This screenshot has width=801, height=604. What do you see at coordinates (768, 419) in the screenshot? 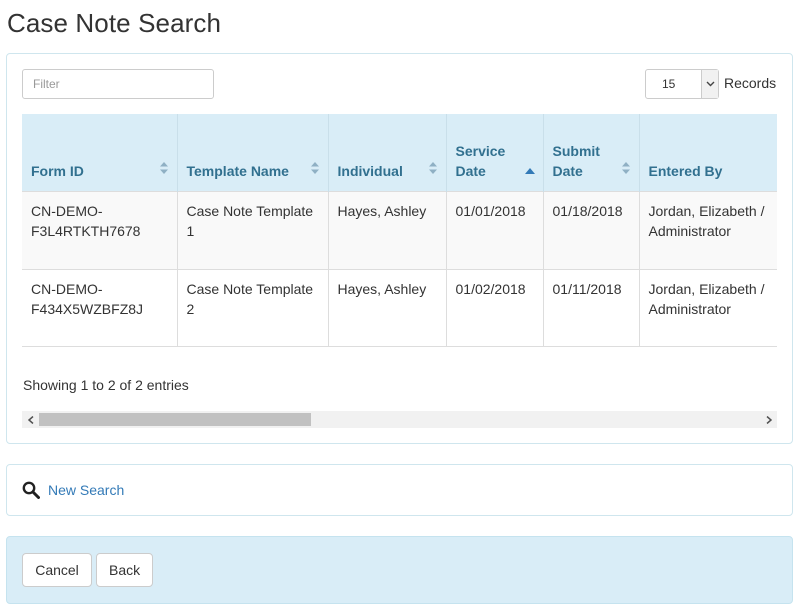
I see `scroll-right-arrow-icon` at bounding box center [768, 419].